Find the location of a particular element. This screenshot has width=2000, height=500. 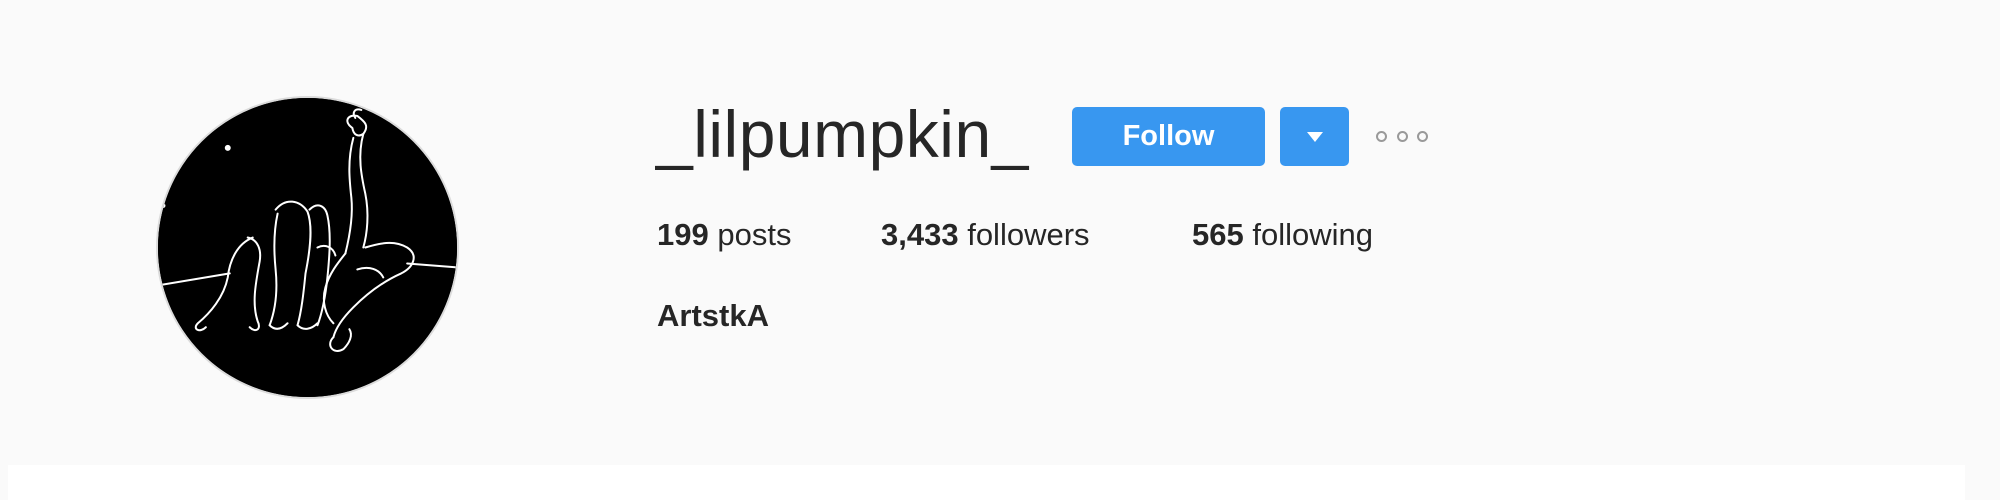

more-options-button is located at coordinates (1402, 136).